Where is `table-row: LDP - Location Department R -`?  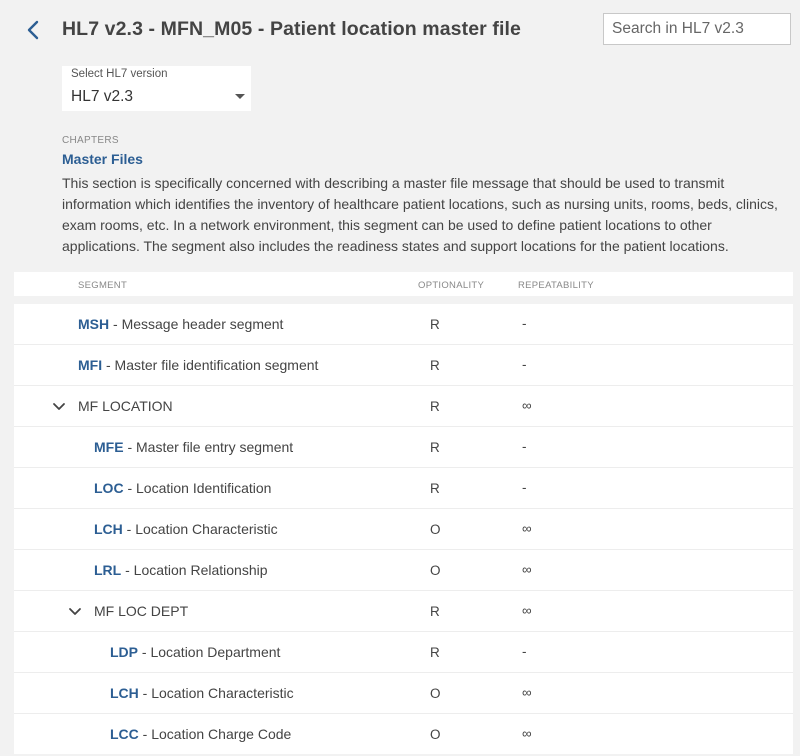 table-row: LDP - Location Department R - is located at coordinates (403, 652).